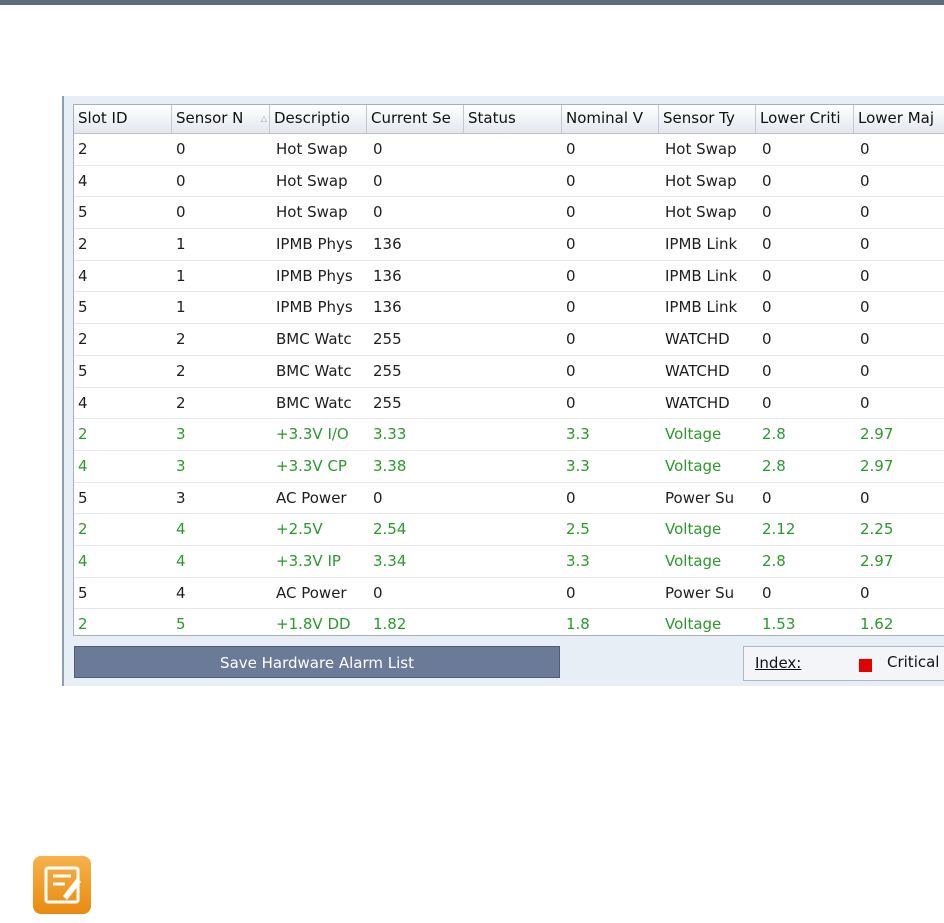 The width and height of the screenshot is (944, 923). I want to click on column-header-sensor-type: Sensor Ty, so click(707, 119).